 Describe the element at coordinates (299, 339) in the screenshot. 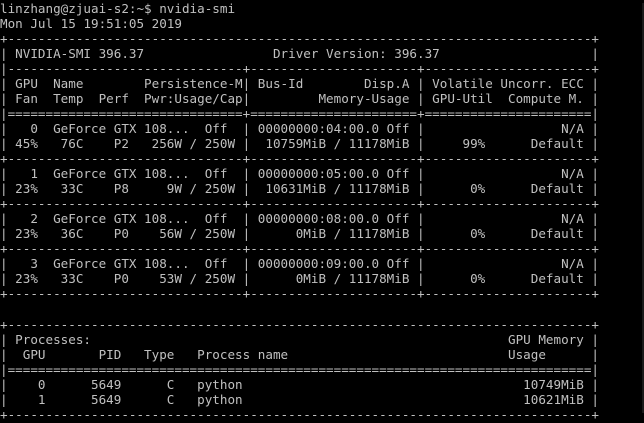

I see `processes-title: | Processes: GPU Memory |` at that location.